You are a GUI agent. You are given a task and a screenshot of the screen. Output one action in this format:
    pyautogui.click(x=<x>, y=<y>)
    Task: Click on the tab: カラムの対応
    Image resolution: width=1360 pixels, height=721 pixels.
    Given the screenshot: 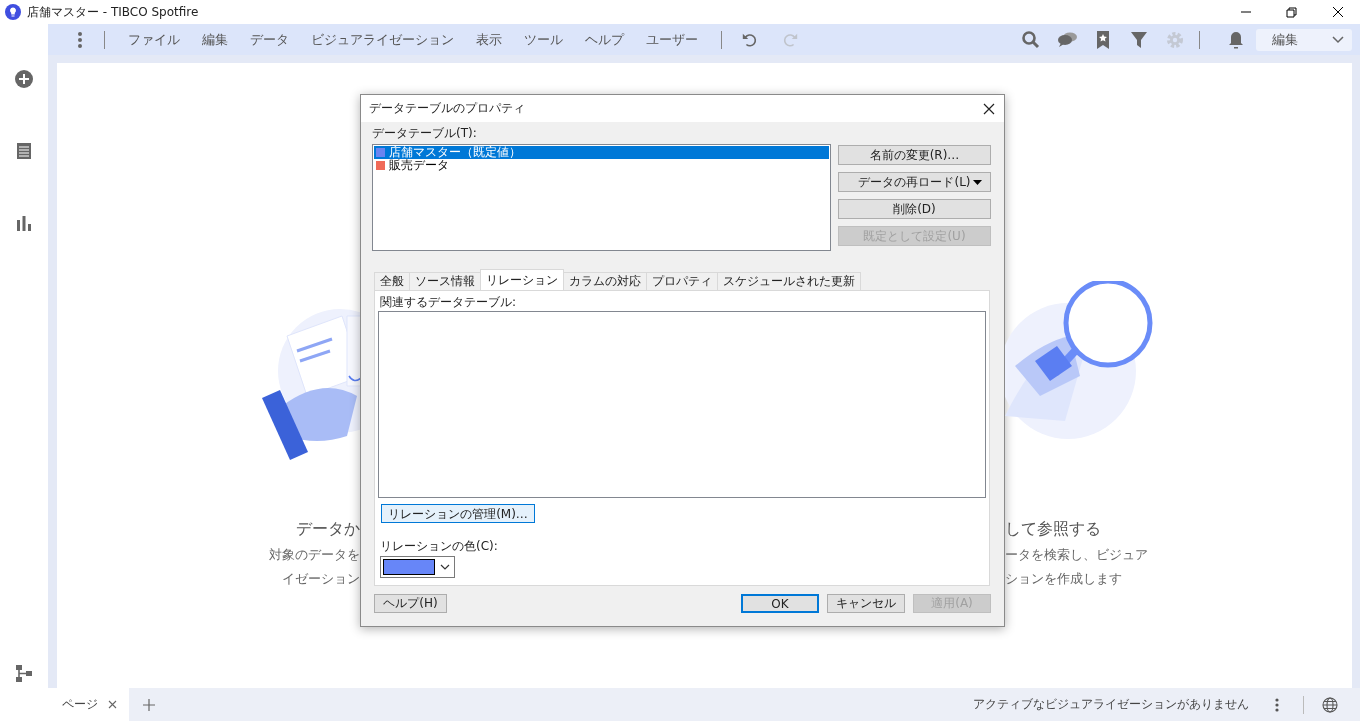 What is the action you would take?
    pyautogui.click(x=605, y=281)
    